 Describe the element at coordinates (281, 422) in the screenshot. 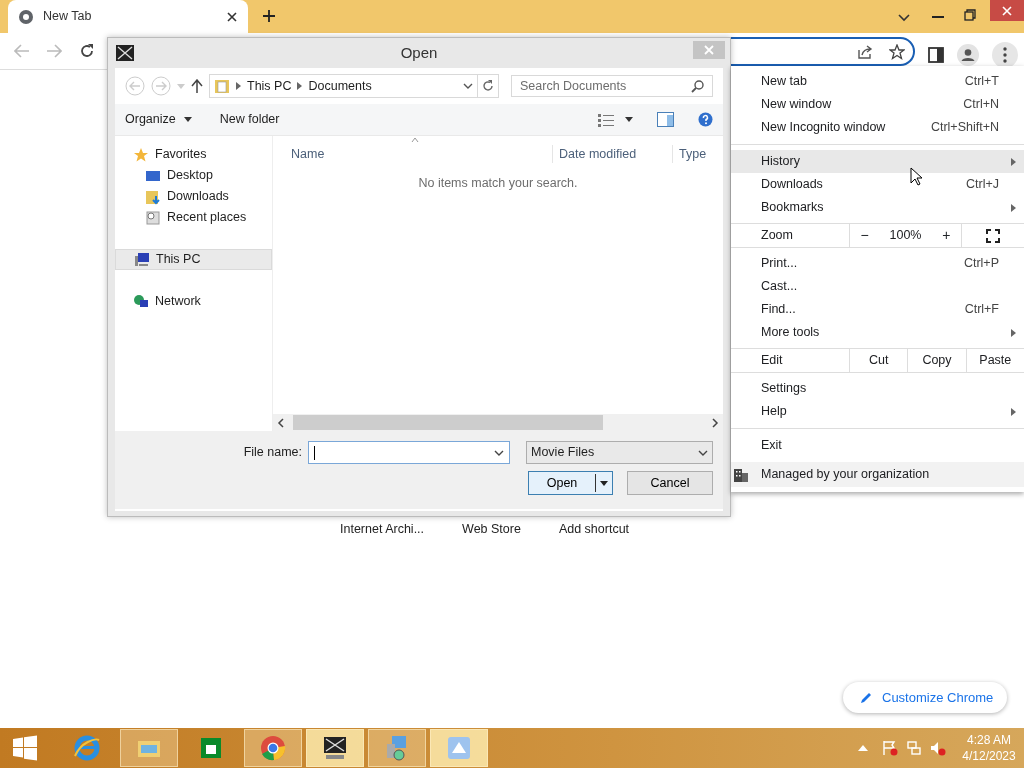

I see `scroll-left-icon` at that location.